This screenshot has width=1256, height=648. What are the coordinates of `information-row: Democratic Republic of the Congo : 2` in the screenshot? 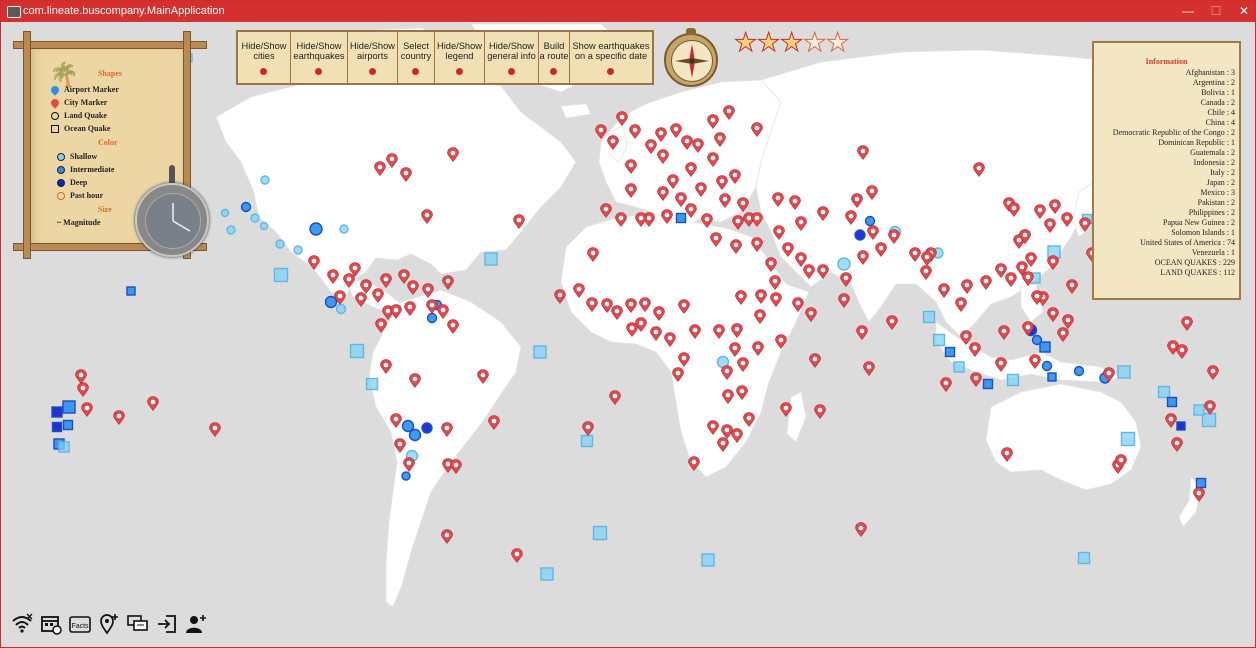 It's located at (1173, 132).